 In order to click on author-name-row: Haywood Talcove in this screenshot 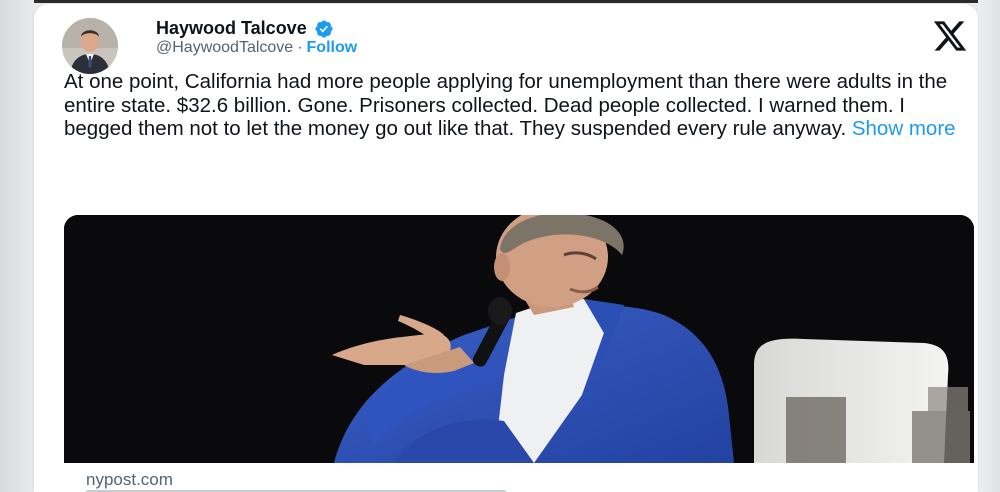, I will do `click(245, 28)`.